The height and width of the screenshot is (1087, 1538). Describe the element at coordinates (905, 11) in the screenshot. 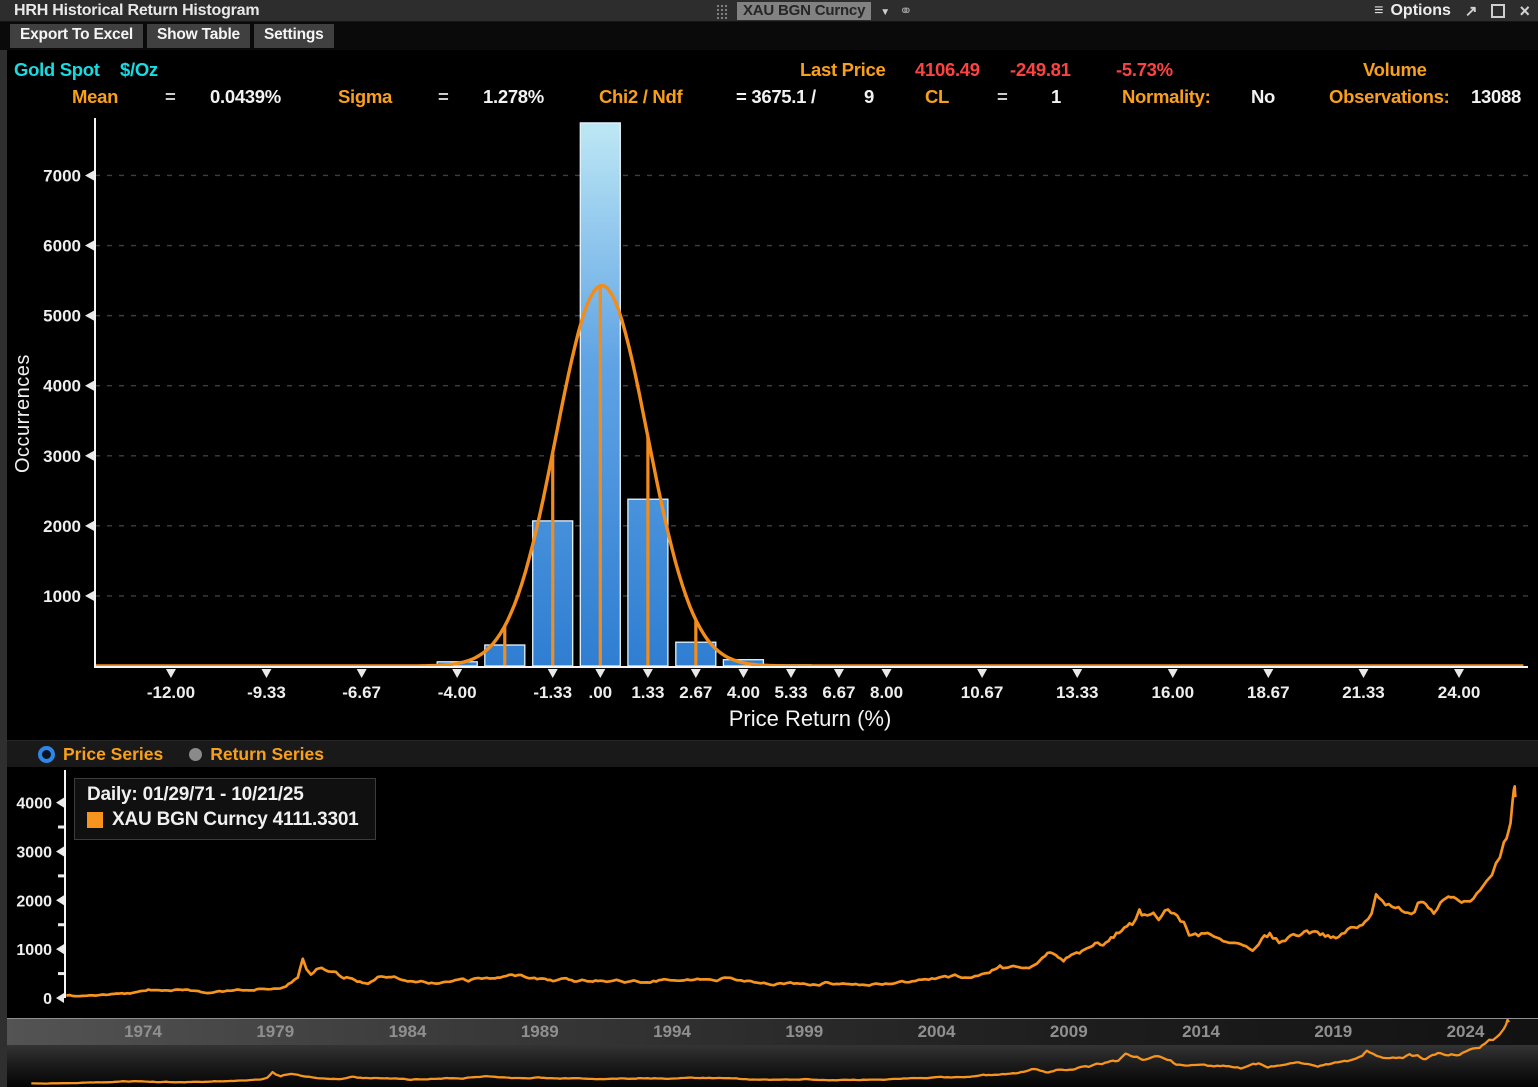

I see `link-icon: ⚭` at that location.